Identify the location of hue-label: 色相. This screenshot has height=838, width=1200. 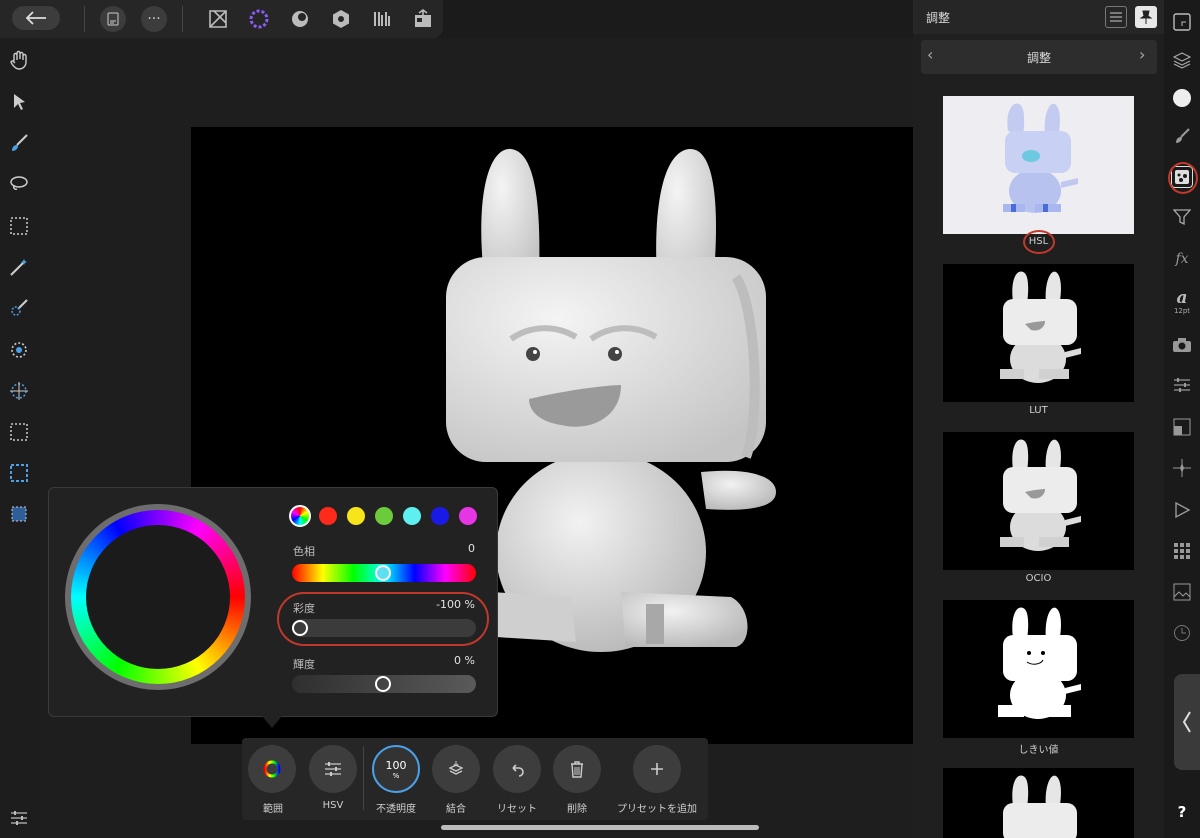
(304, 551).